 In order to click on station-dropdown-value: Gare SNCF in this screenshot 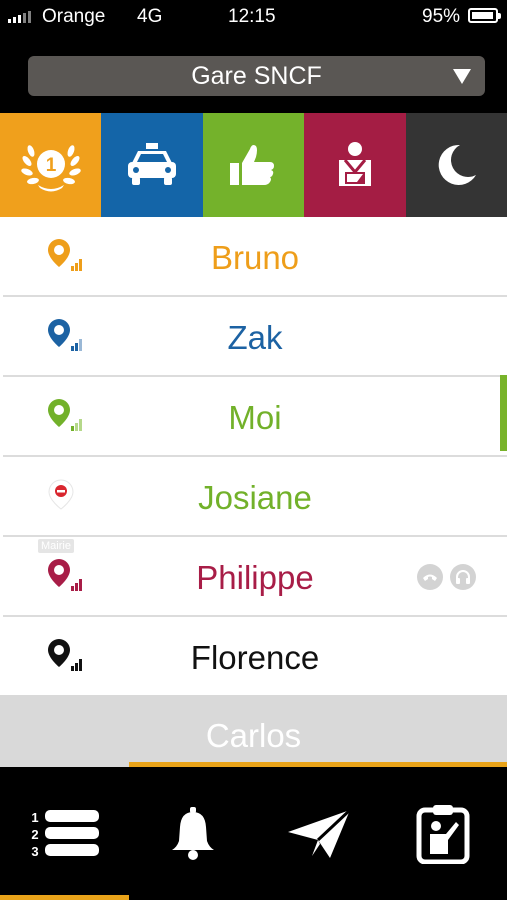, I will do `click(256, 75)`.